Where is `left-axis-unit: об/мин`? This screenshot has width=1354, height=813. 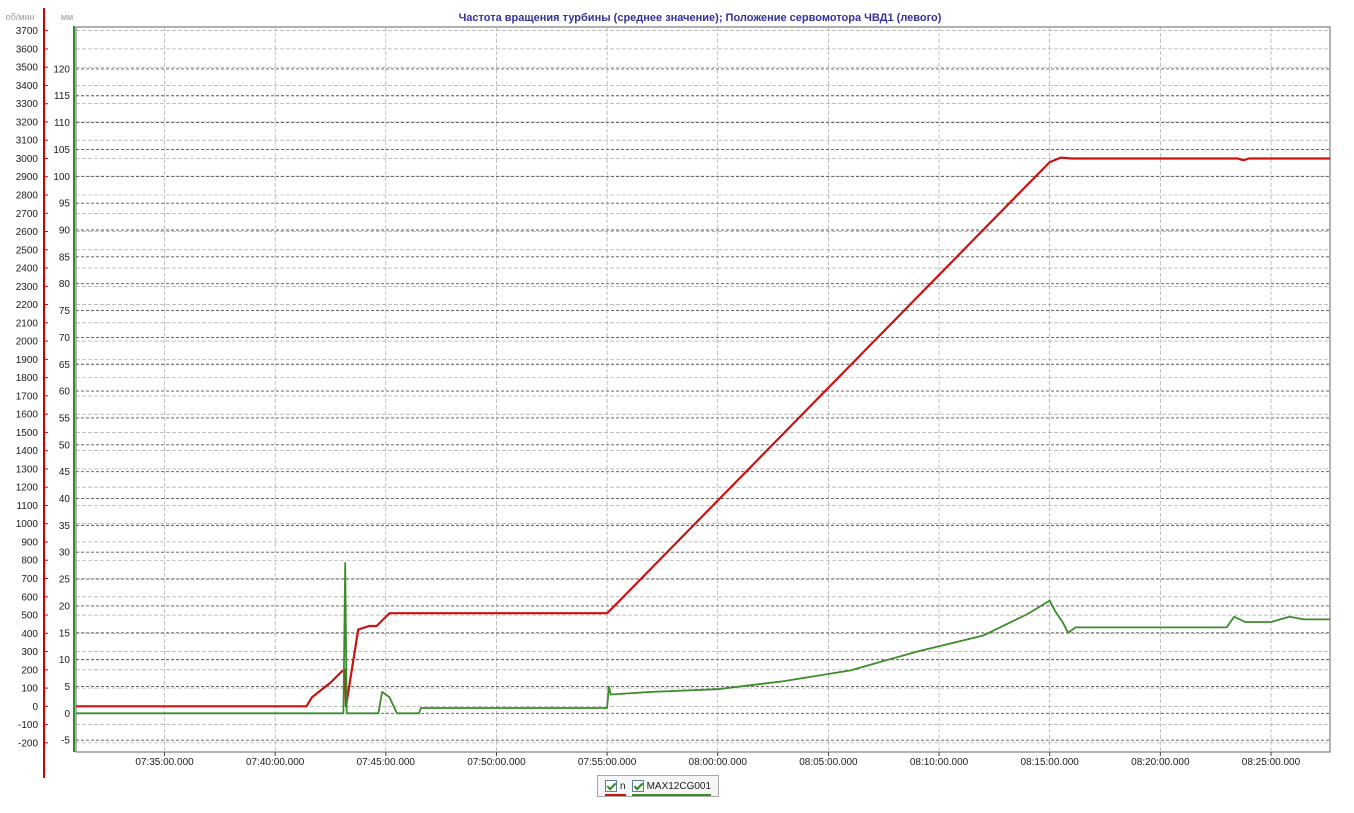
left-axis-unit: об/мин is located at coordinates (20, 17).